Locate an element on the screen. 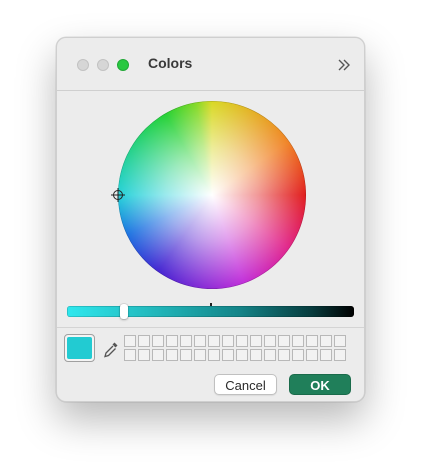 Image resolution: width=421 pixels, height=476 pixels. zoom-window-button is located at coordinates (123, 65).